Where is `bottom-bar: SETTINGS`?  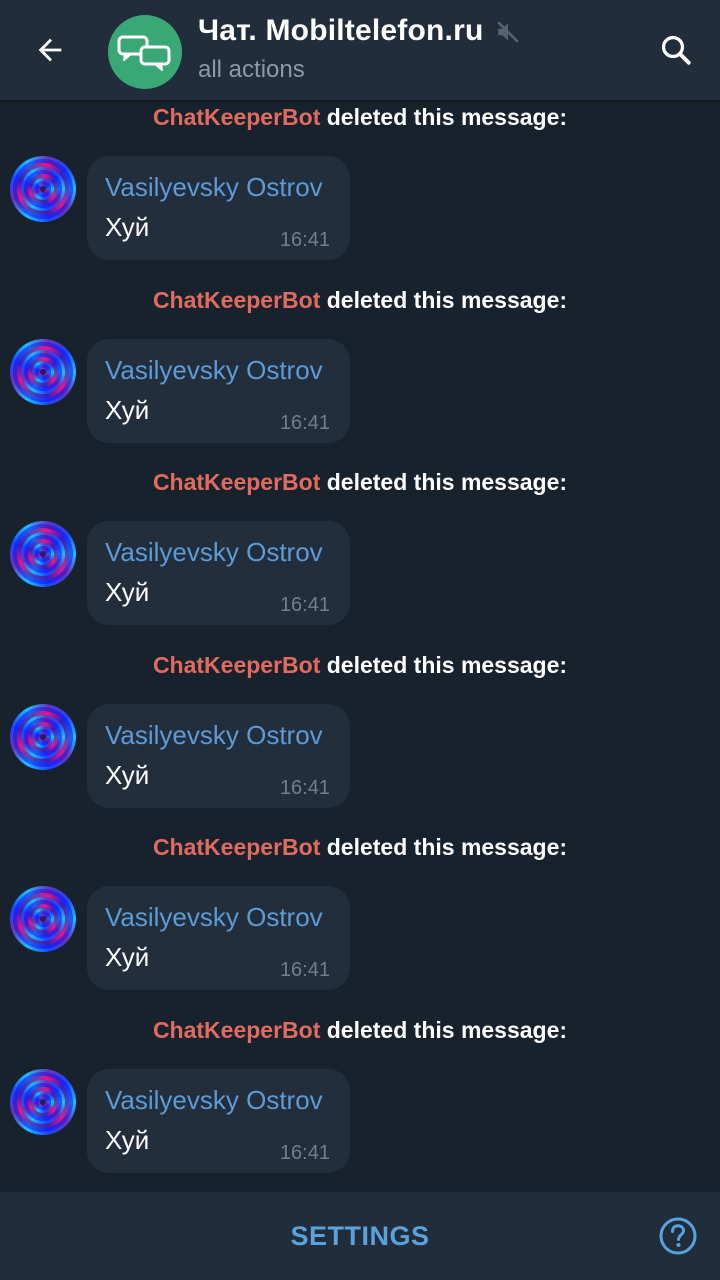 bottom-bar: SETTINGS is located at coordinates (360, 1236).